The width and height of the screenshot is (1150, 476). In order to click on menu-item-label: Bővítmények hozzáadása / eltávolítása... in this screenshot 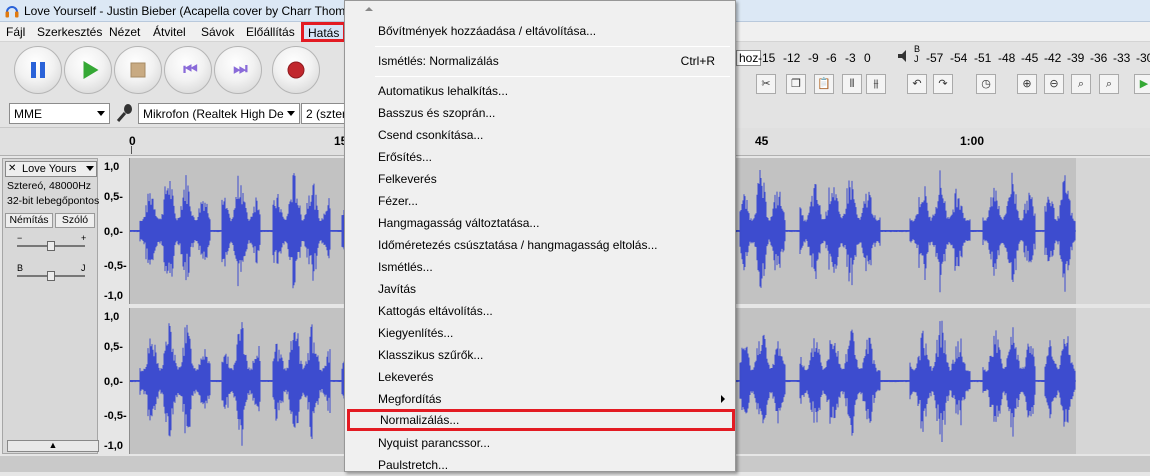, I will do `click(487, 31)`.